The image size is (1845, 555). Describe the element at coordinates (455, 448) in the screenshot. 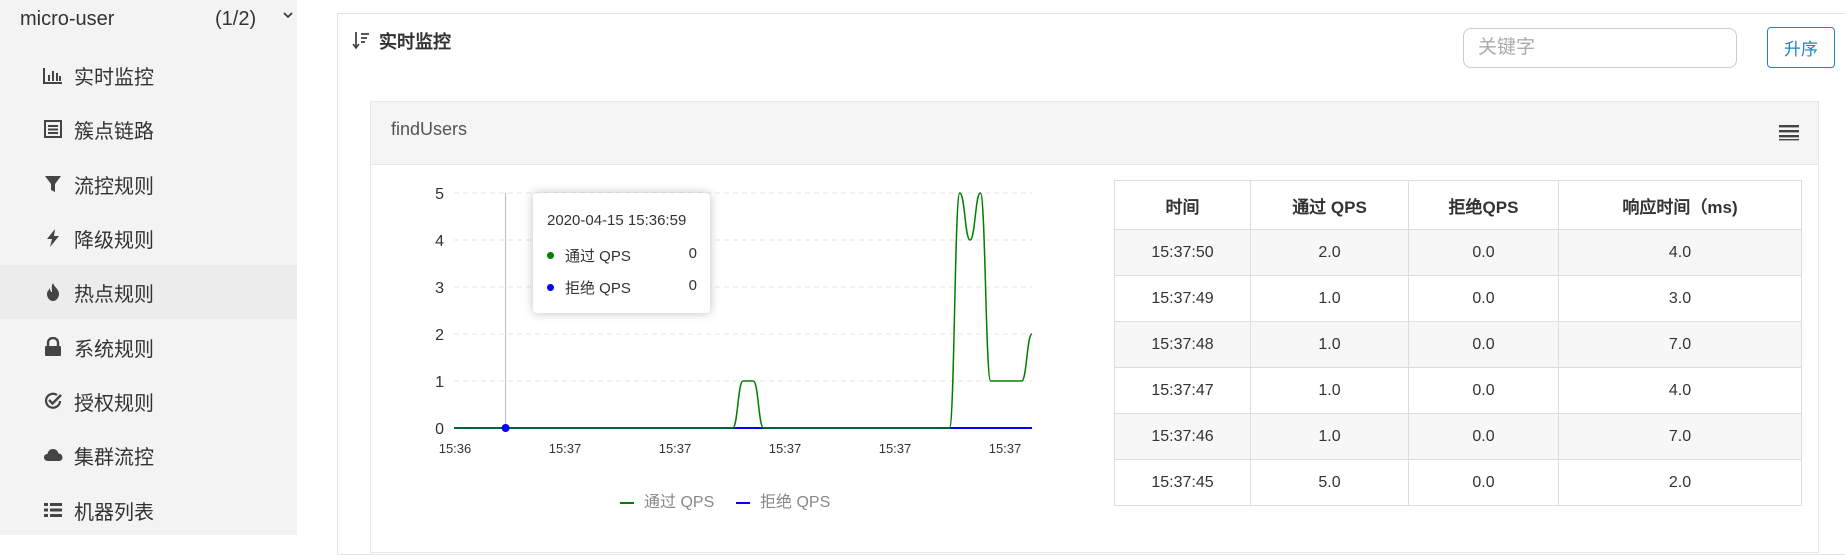

I see `x-tick-label: 15:36` at that location.